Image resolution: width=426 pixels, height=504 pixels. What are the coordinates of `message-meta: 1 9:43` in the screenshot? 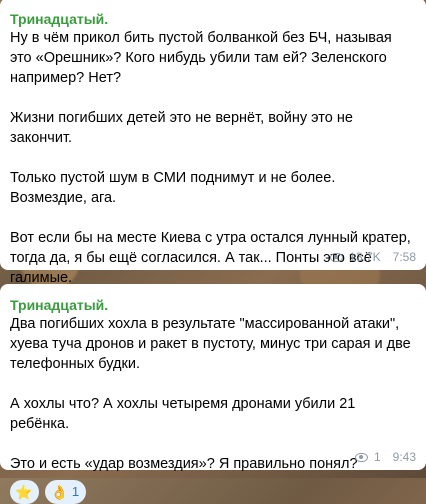 It's located at (385, 457).